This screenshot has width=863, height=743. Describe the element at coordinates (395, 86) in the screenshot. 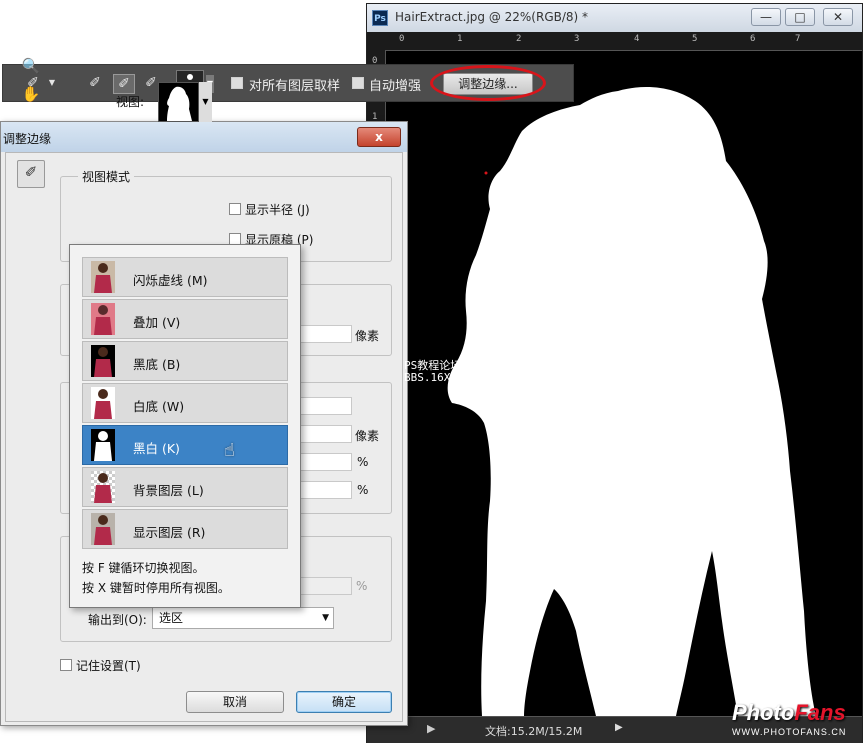

I see `auto-enhance-label: 自动增强` at that location.